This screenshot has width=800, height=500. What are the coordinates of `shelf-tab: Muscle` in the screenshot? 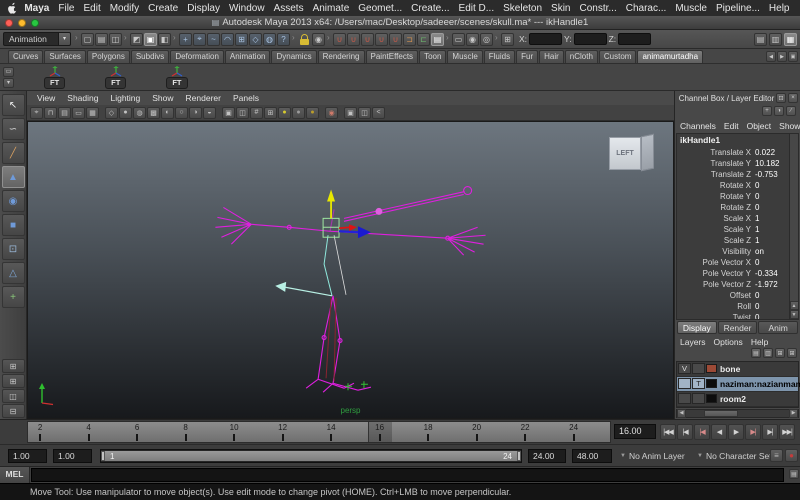 It's located at (465, 56).